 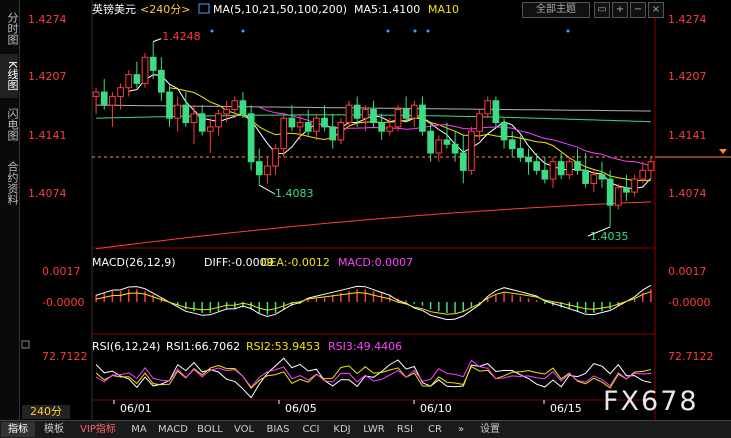 What do you see at coordinates (656, 10) in the screenshot?
I see `close-icon: ×` at bounding box center [656, 10].